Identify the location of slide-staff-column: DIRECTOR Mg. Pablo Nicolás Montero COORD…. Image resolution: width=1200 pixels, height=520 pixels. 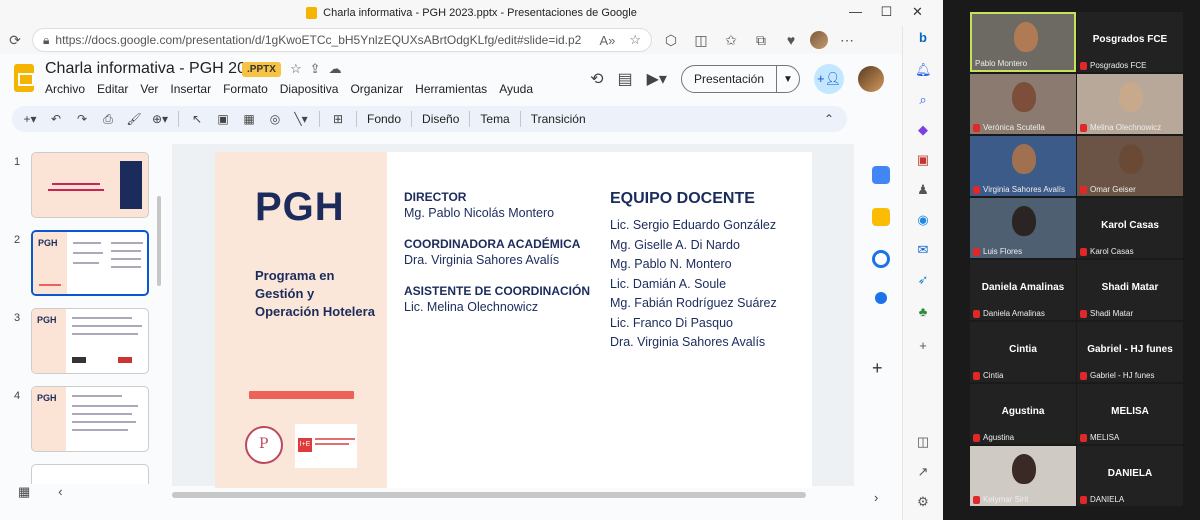
(499, 260).